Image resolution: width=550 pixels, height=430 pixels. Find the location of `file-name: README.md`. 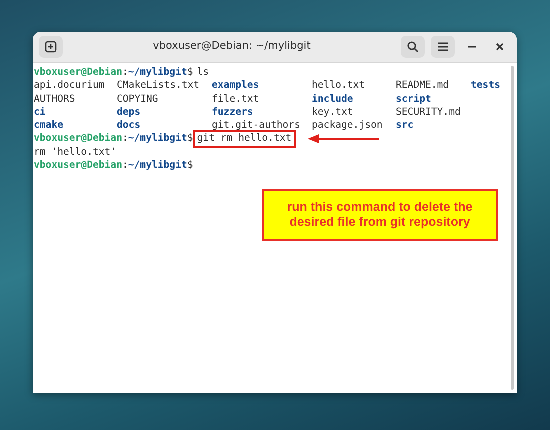

file-name: README.md is located at coordinates (423, 86).